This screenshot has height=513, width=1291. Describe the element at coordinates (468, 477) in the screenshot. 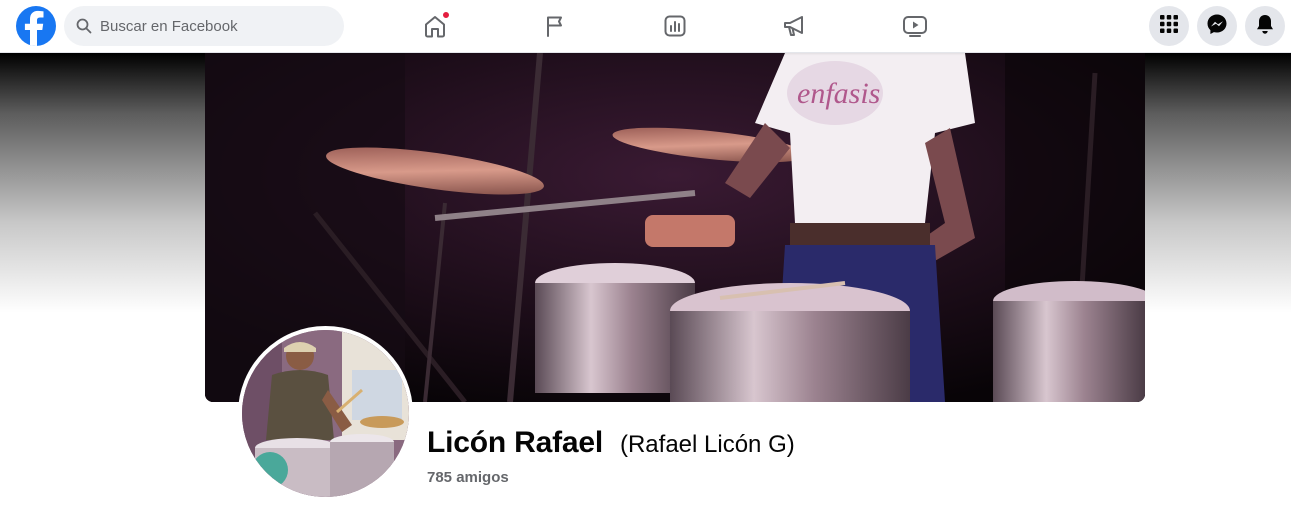

I see `friends-count-link: 785 amigos` at that location.